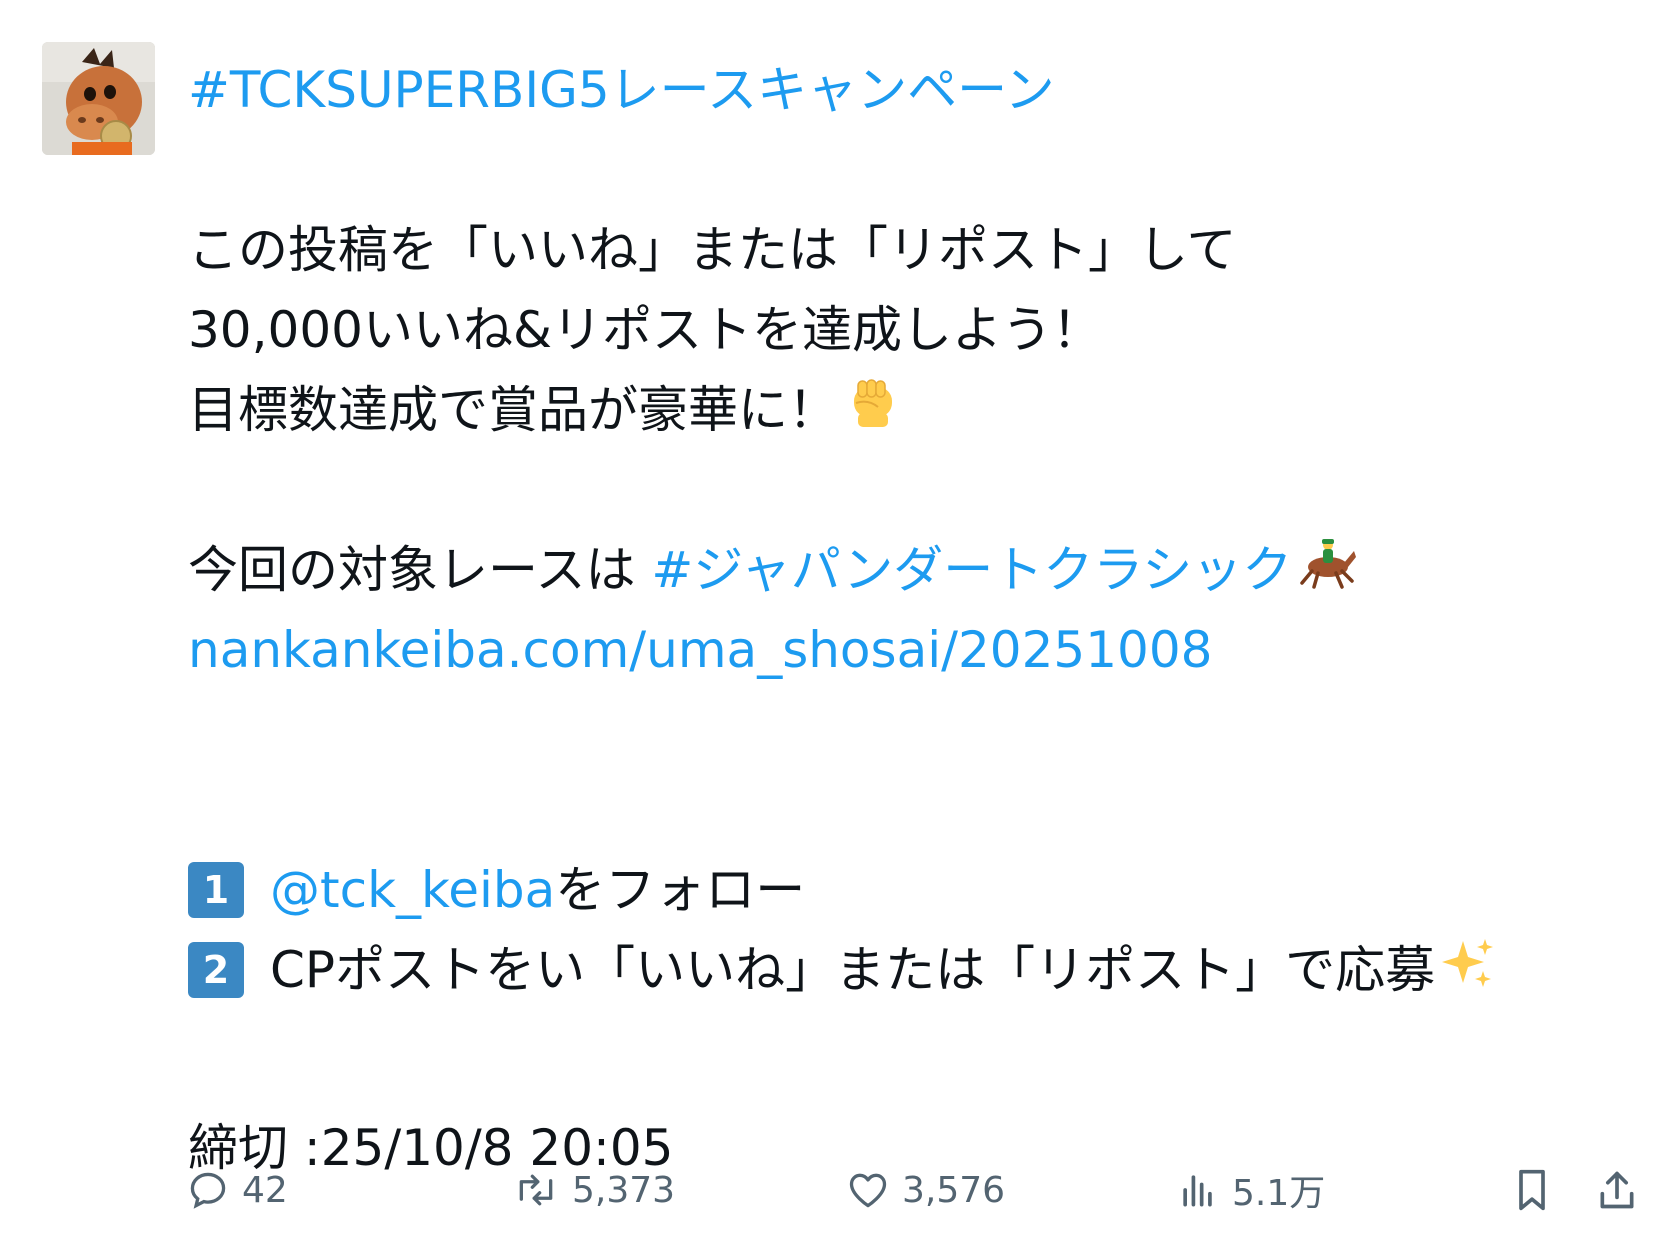 The height and width of the screenshot is (1242, 1672). I want to click on views-button: 5.1万, so click(1250, 1190).